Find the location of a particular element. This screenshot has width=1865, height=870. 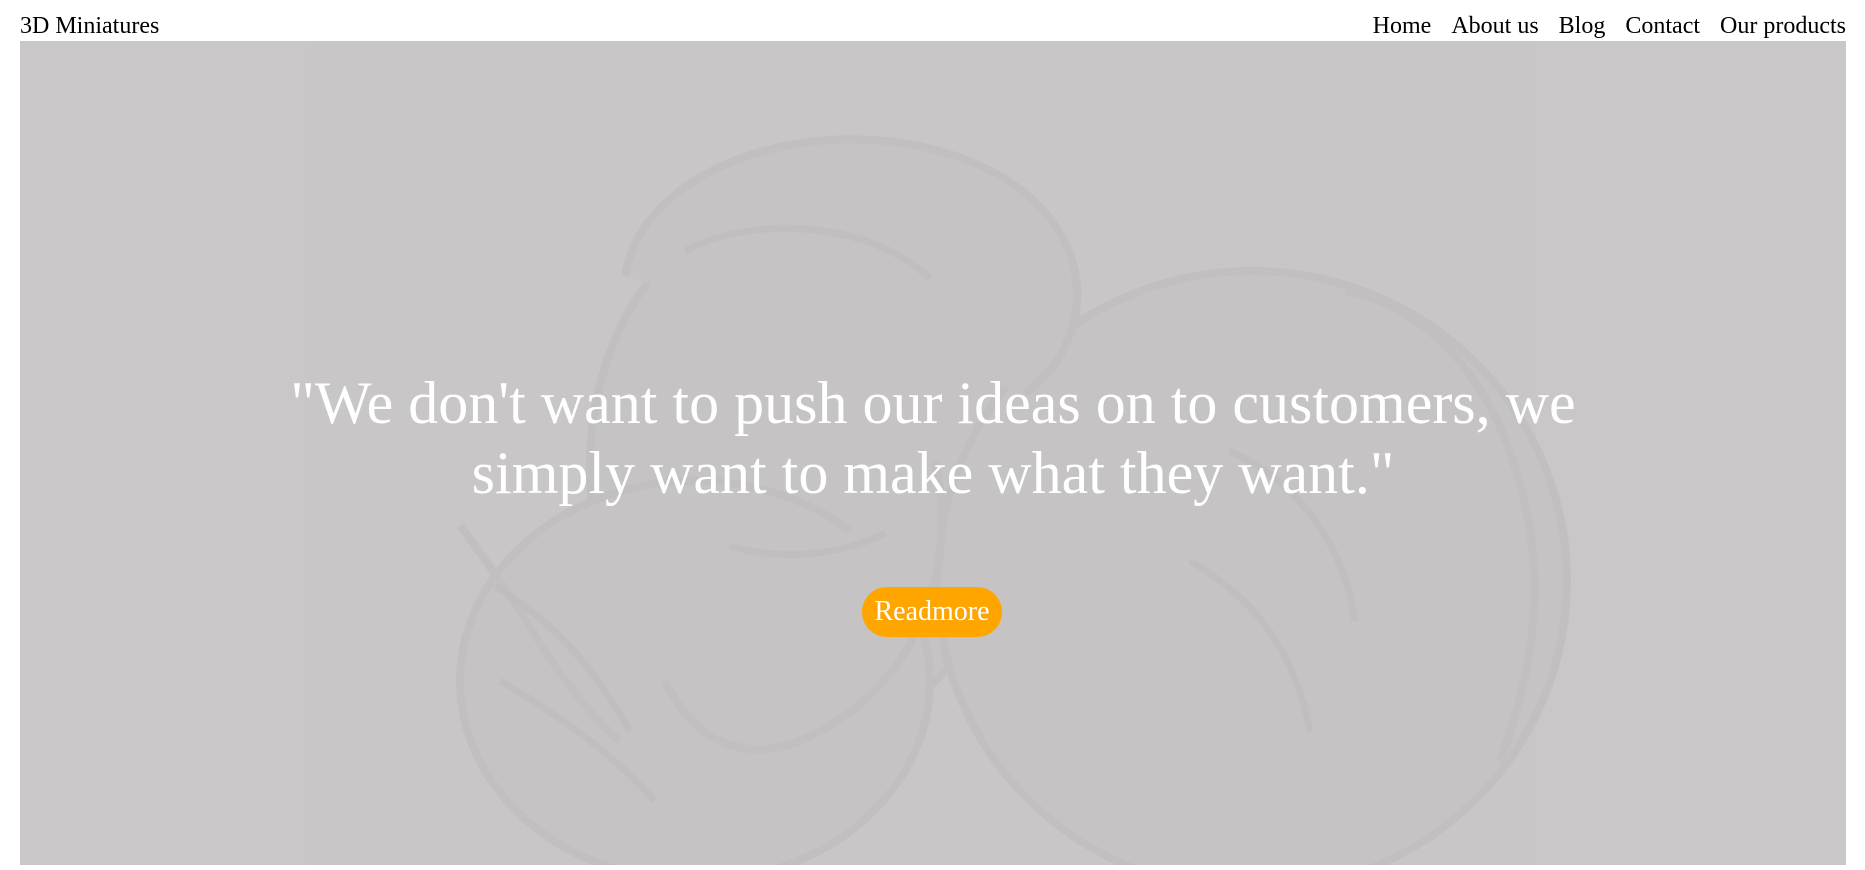

readmore-button: Readmore is located at coordinates (932, 612).